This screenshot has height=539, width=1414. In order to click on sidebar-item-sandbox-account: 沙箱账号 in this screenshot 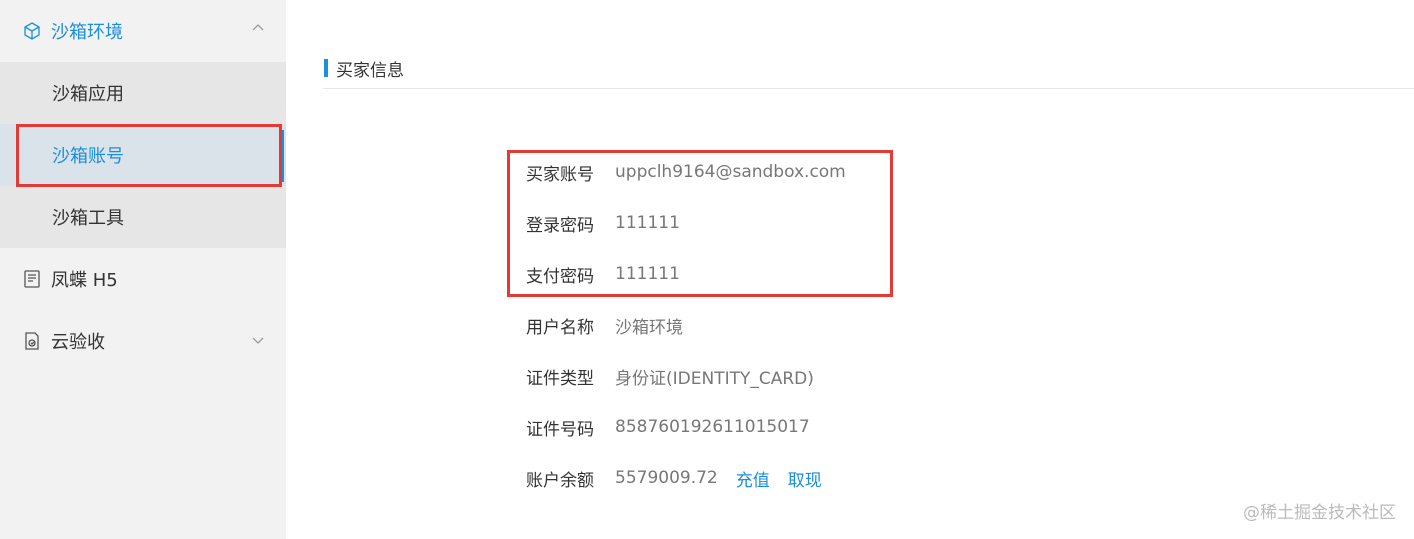, I will do `click(143, 155)`.